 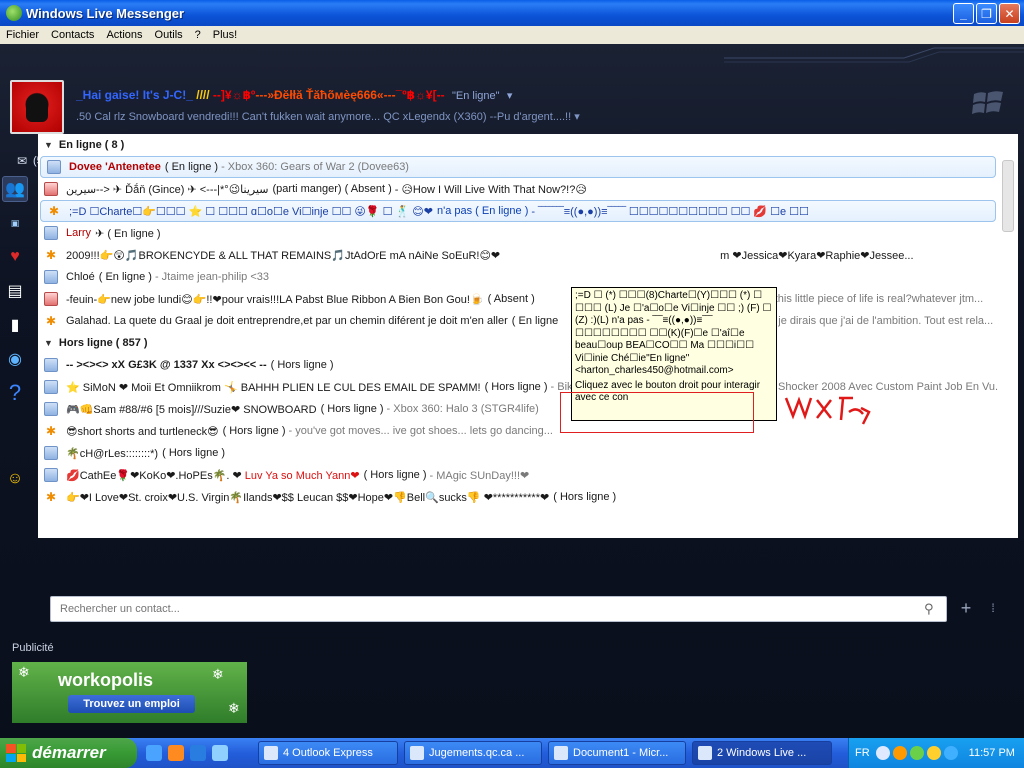 I want to click on add-contact-button: +, so click(x=966, y=608).